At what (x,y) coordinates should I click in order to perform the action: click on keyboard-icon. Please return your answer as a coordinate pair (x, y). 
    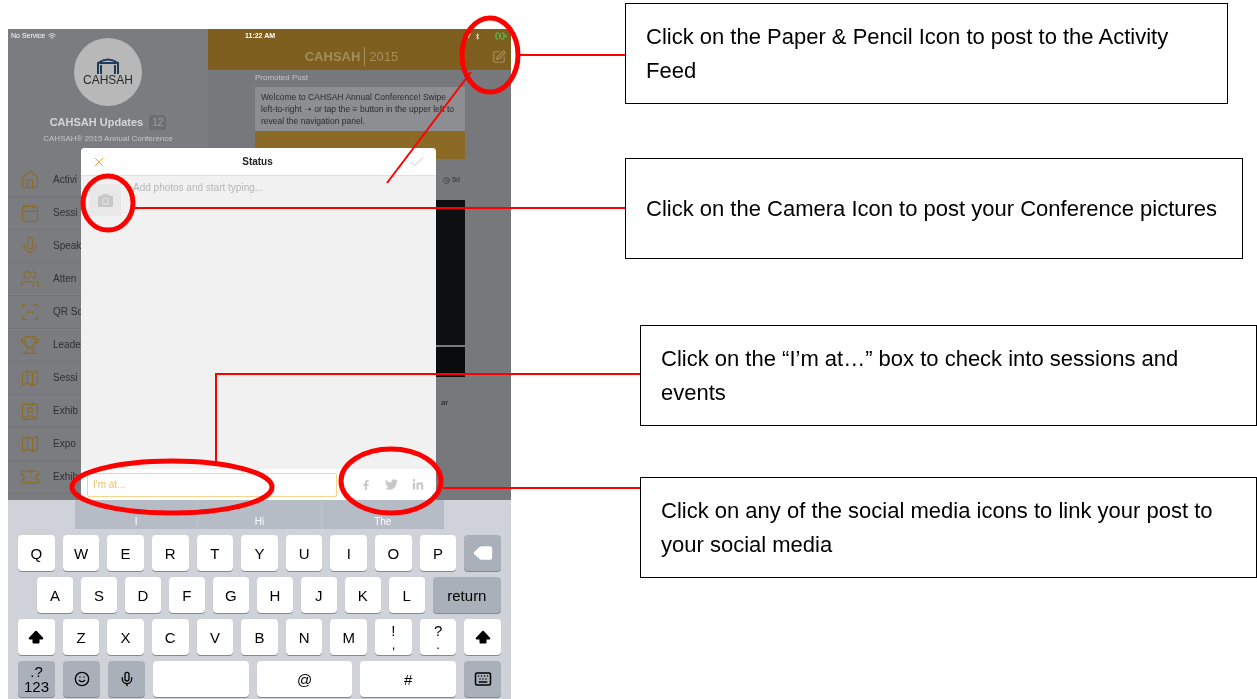
    Looking at the image, I should click on (482, 679).